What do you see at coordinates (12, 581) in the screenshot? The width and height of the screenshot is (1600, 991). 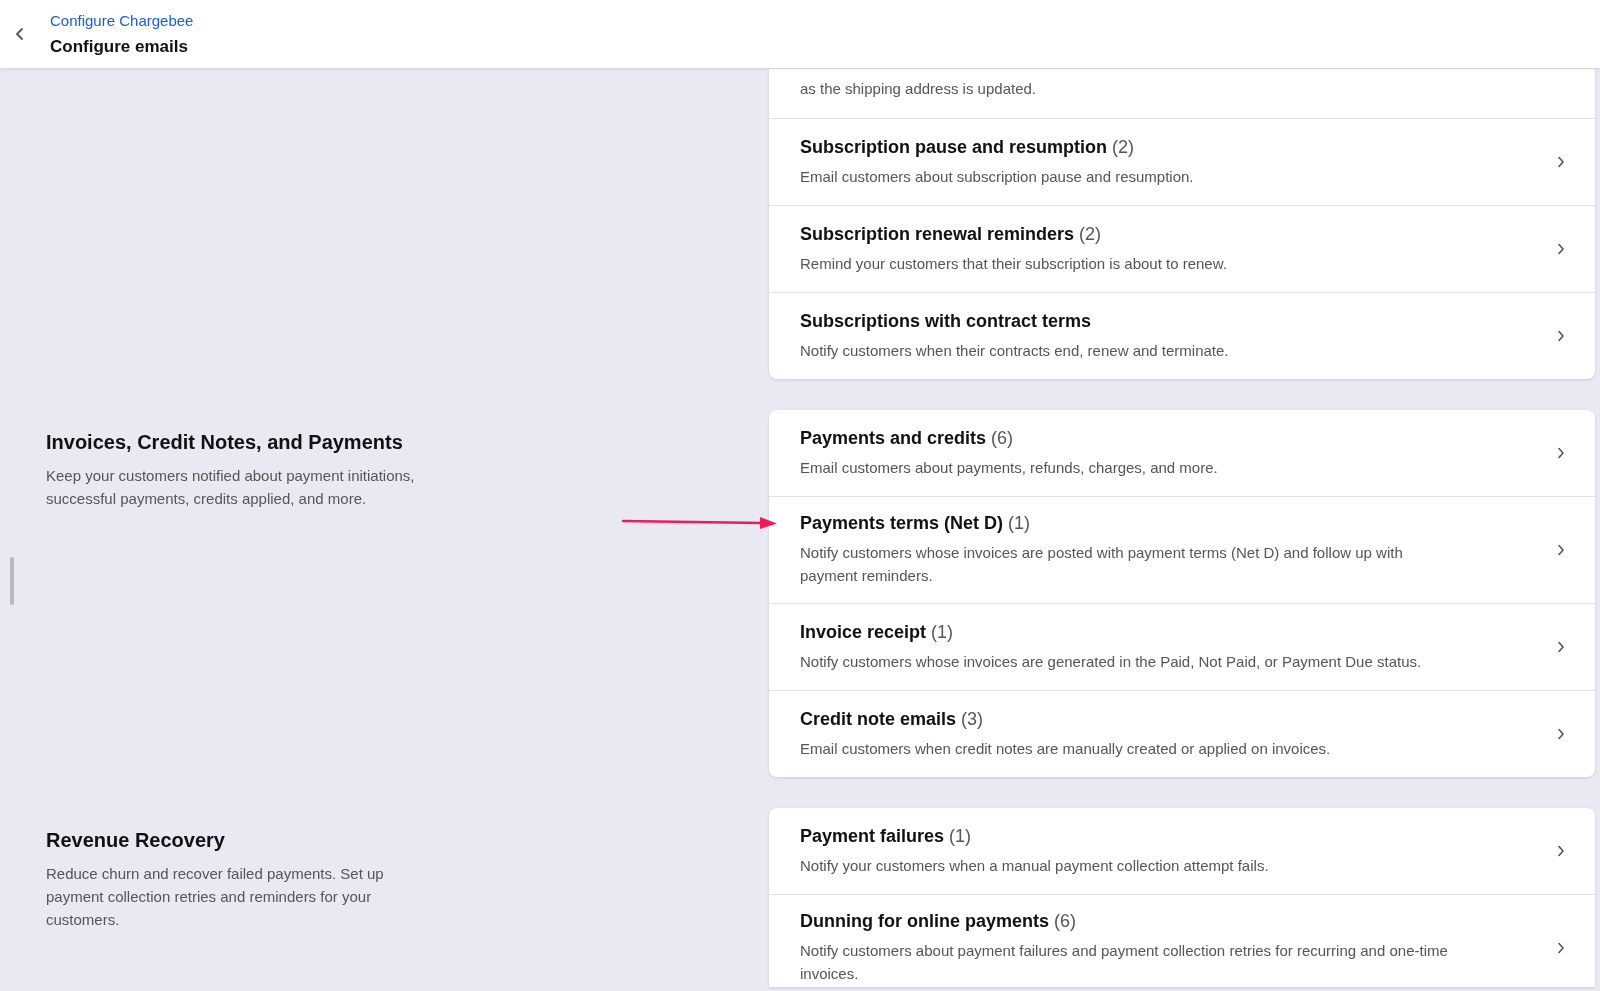 I see `scrollbar-handle` at bounding box center [12, 581].